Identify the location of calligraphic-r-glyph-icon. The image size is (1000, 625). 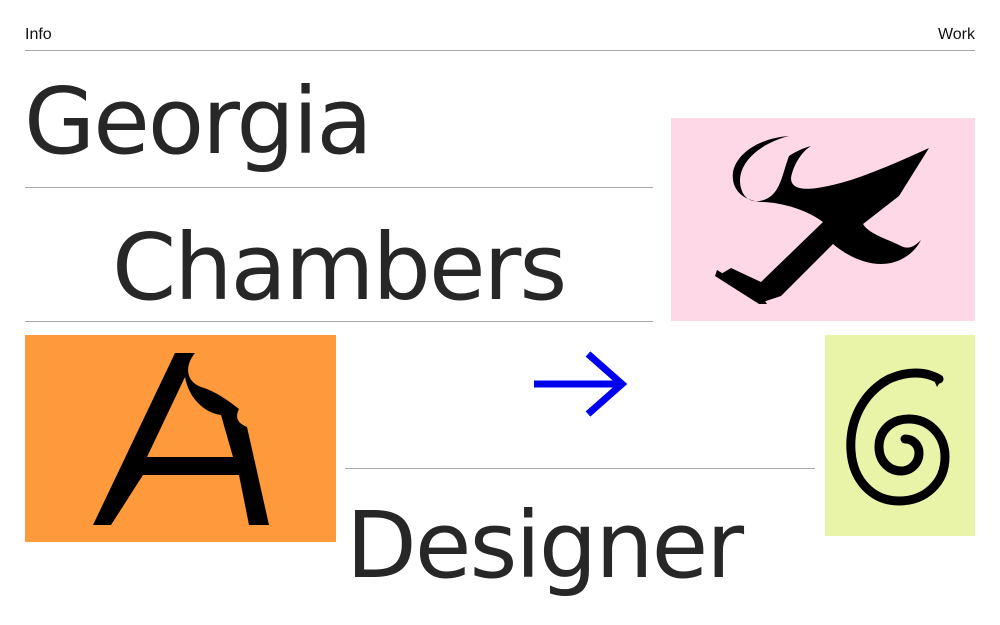
(822, 220).